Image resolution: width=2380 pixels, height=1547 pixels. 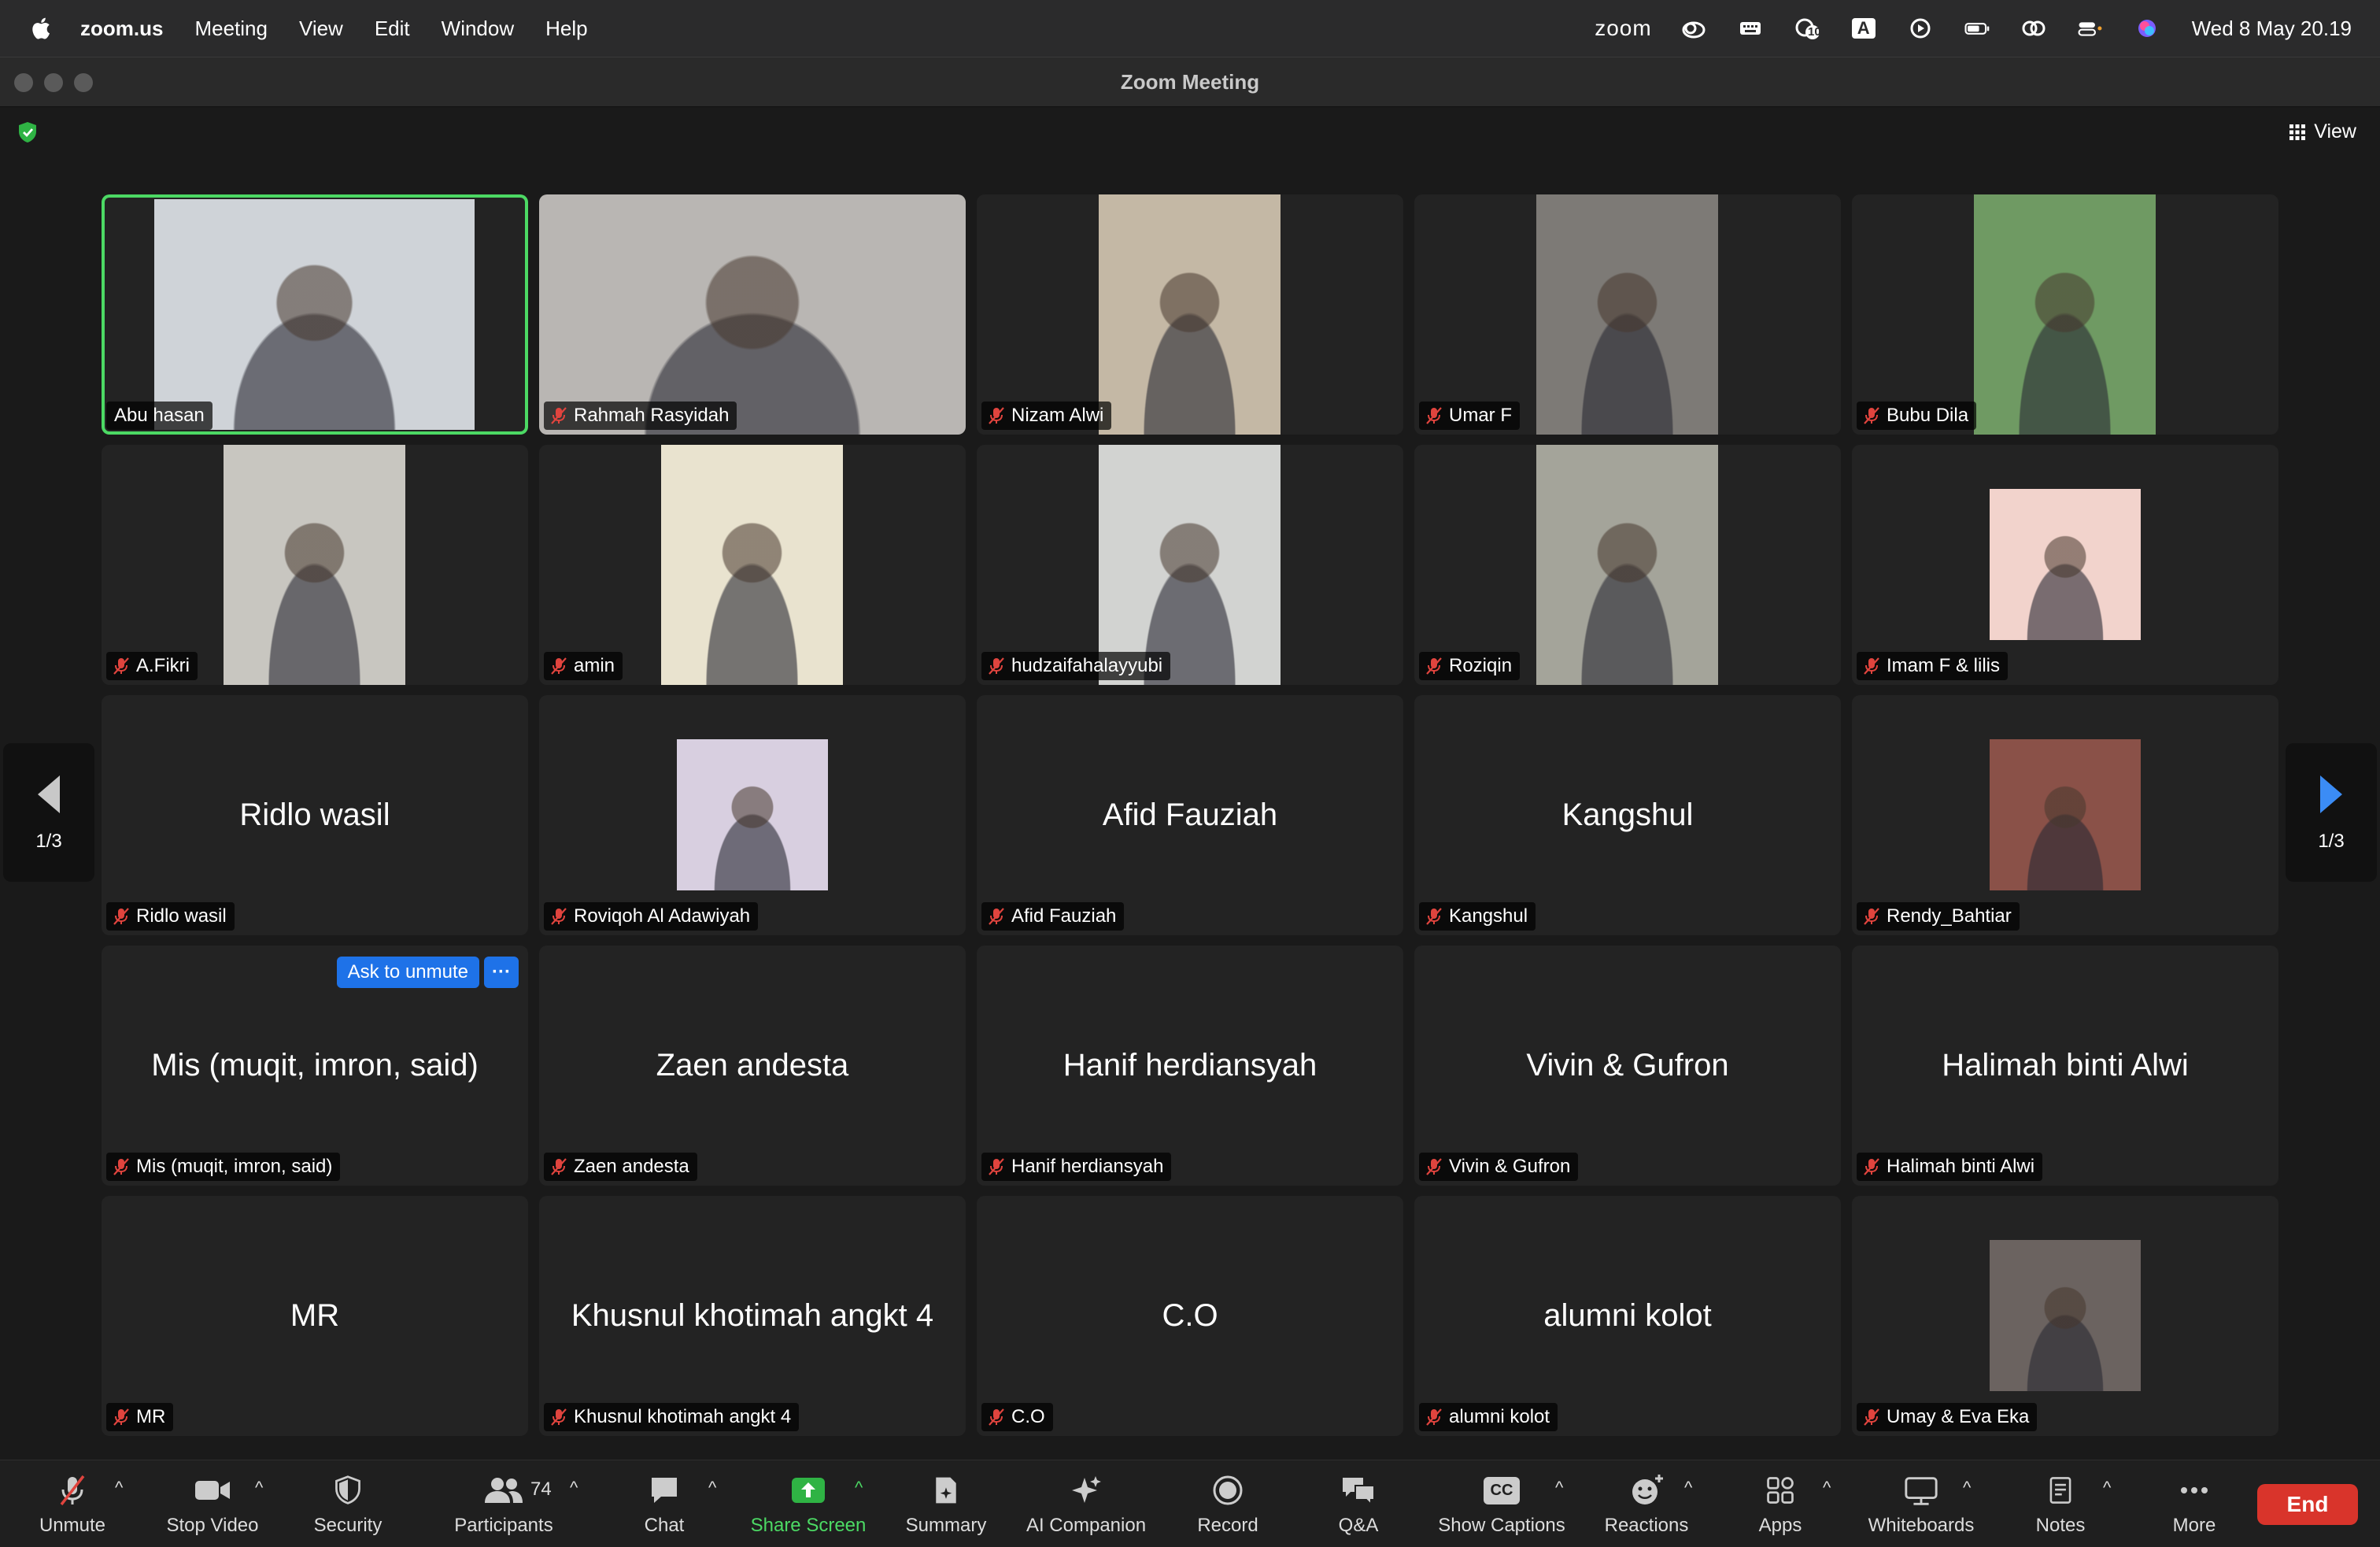 What do you see at coordinates (1358, 1503) in the screenshot?
I see `qa-button: Q&A` at bounding box center [1358, 1503].